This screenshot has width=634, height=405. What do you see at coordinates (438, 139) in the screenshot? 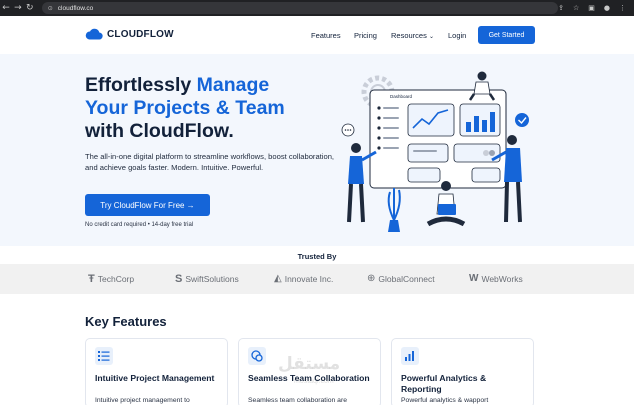
I see `dashboard-panel: Dashboard` at bounding box center [438, 139].